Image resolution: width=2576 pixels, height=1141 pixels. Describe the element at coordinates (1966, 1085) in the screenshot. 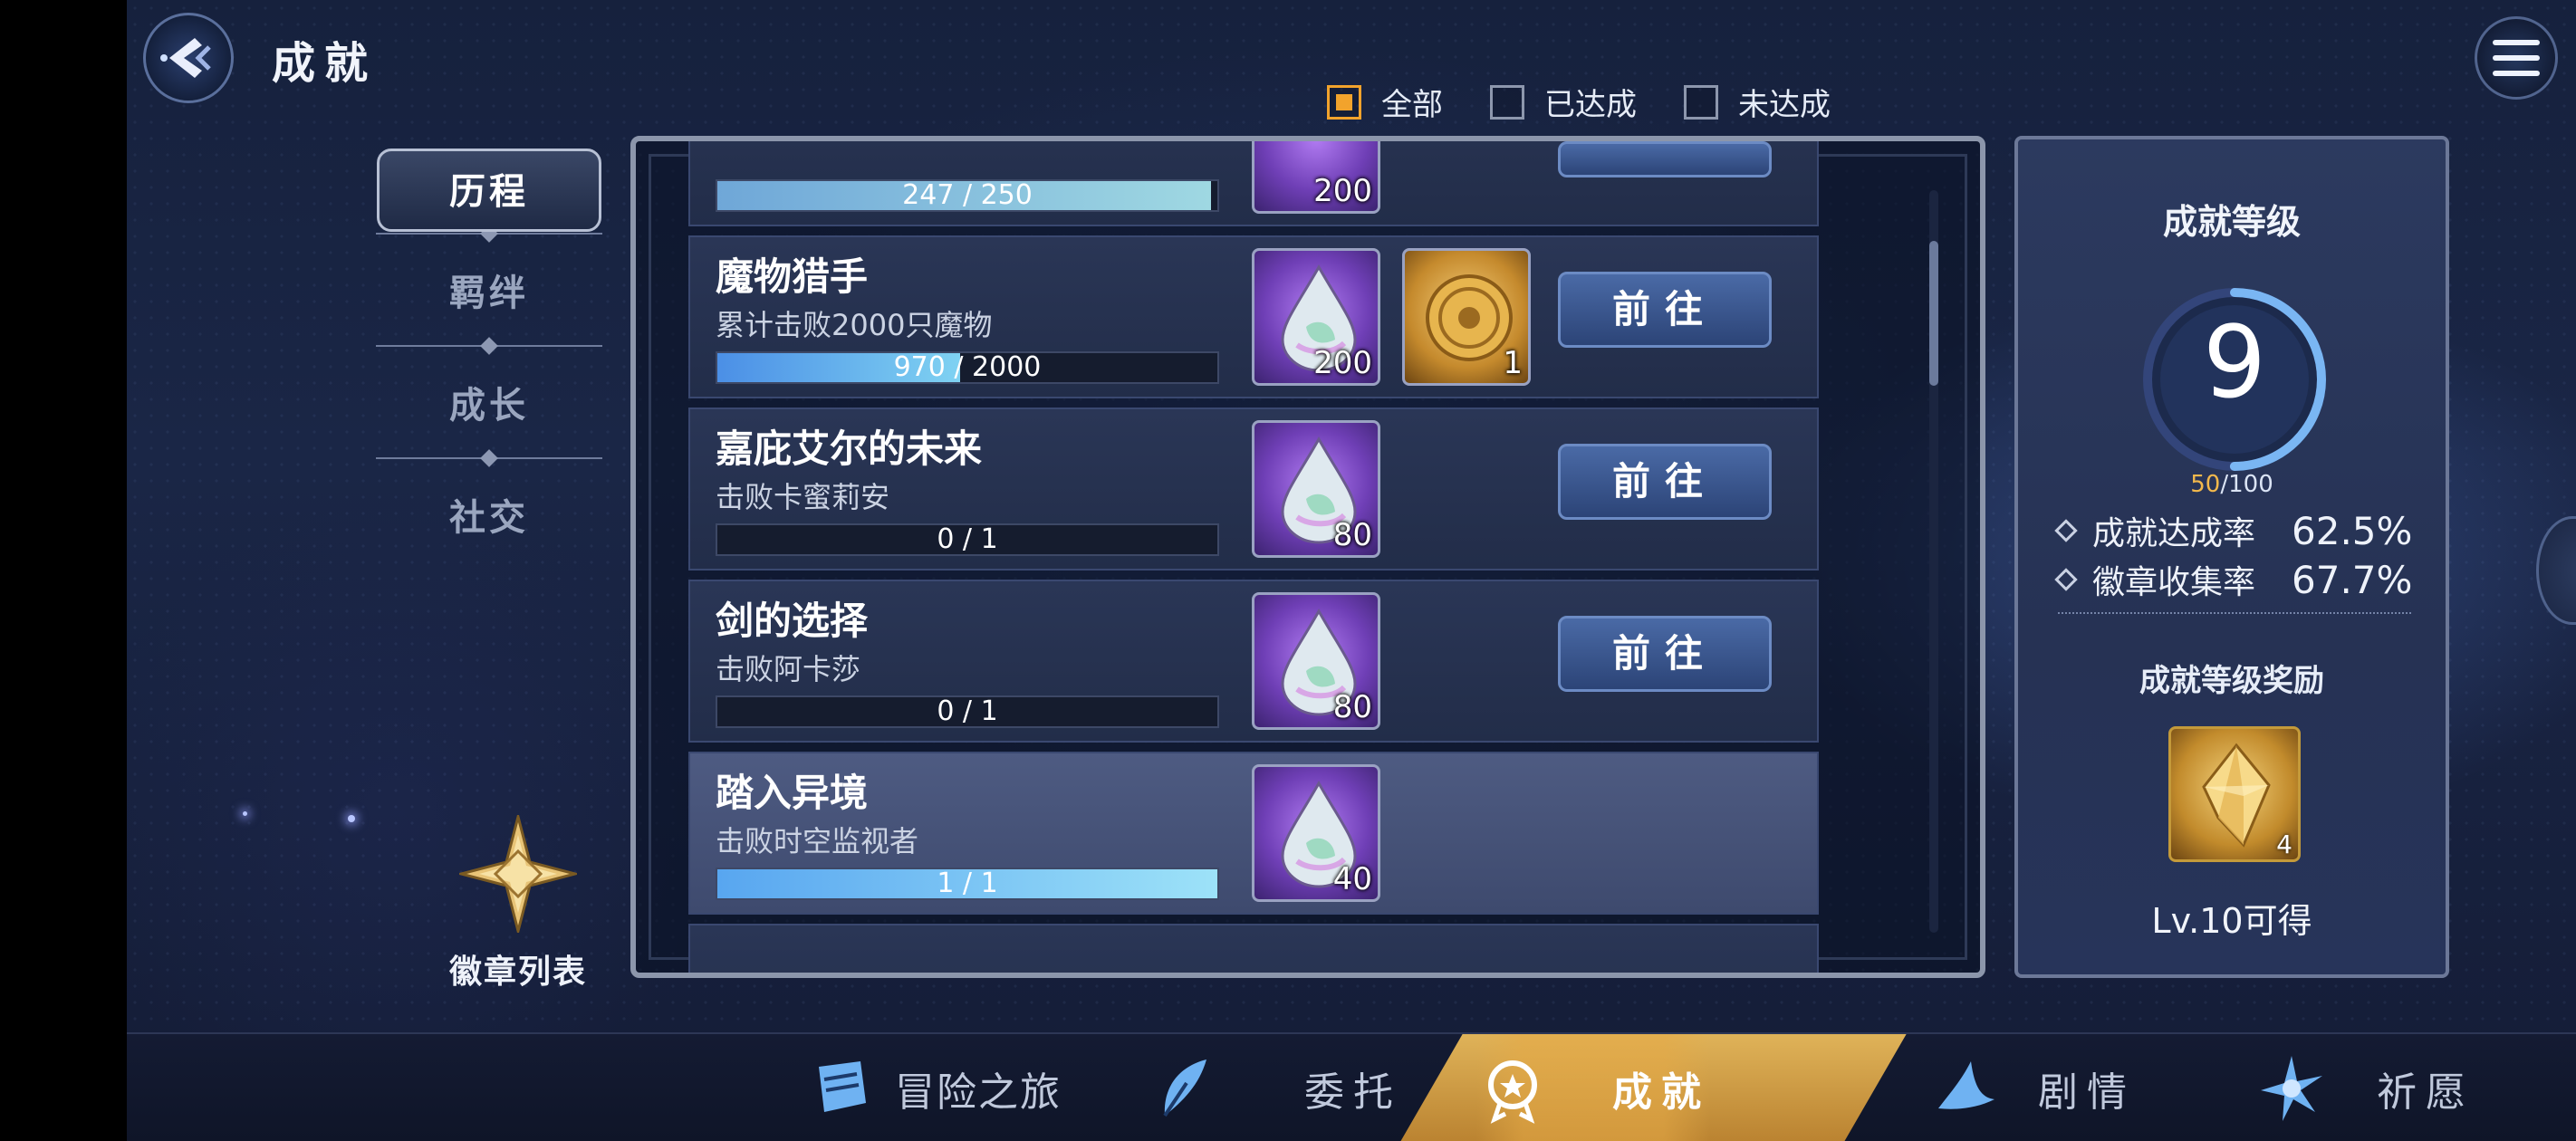

I see `wizard-hat-icon` at that location.